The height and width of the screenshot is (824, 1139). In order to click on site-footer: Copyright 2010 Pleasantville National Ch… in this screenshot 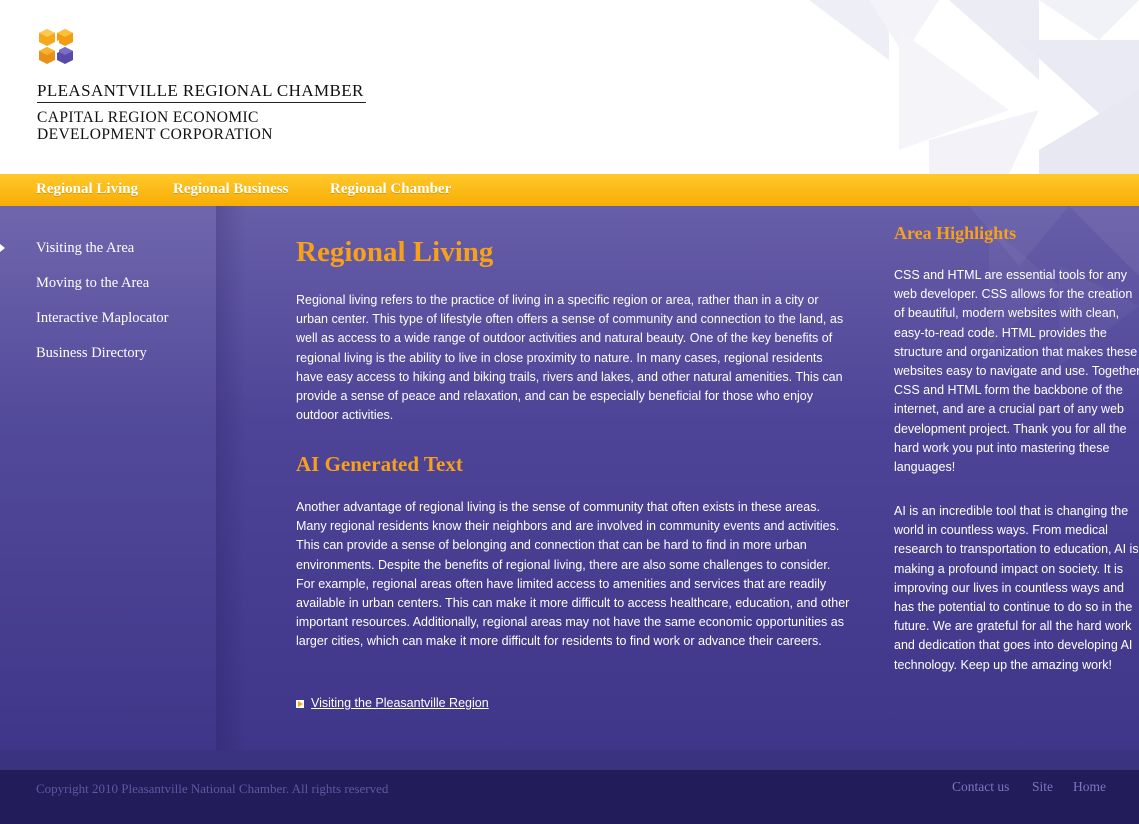, I will do `click(569, 797)`.